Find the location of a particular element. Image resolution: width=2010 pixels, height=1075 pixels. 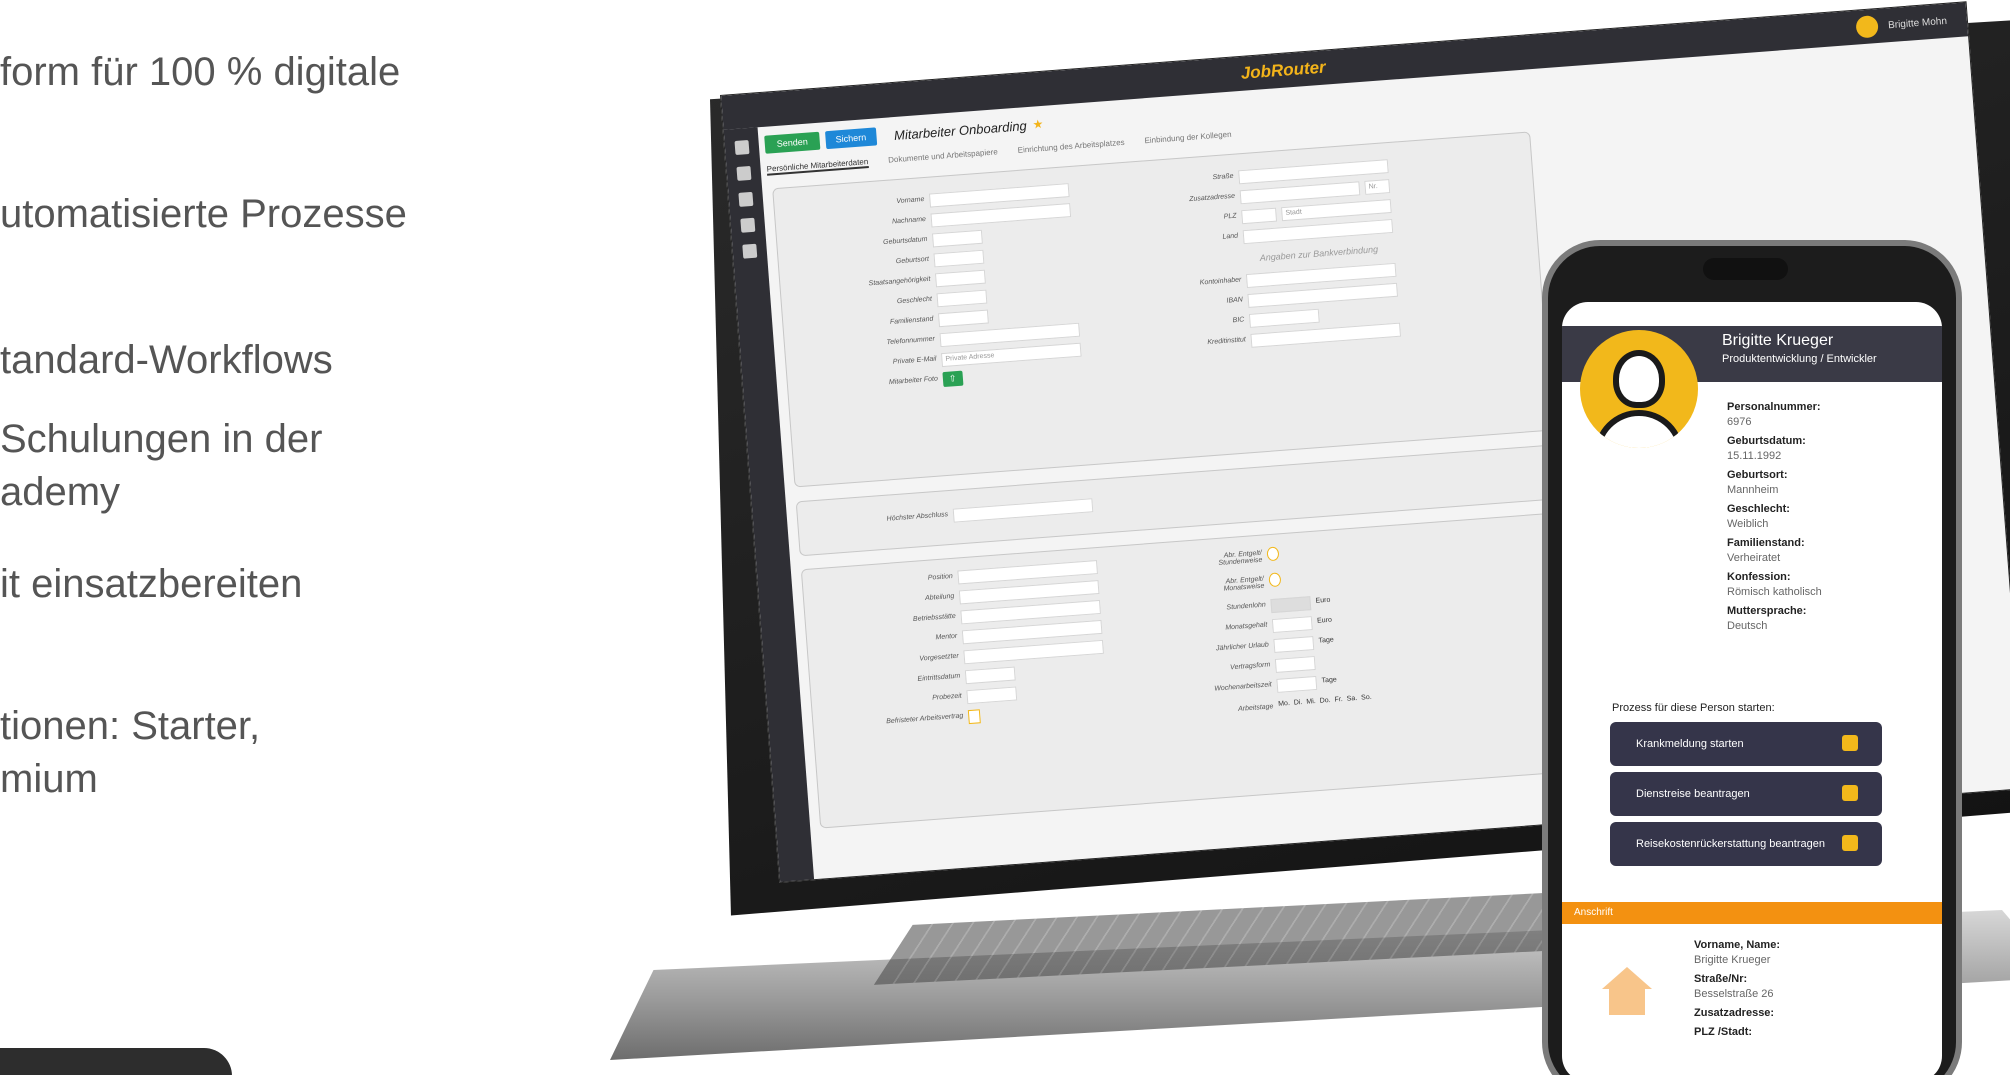

bank-section-title: Angaben zur Bankverbindung is located at coordinates (1319, 253).